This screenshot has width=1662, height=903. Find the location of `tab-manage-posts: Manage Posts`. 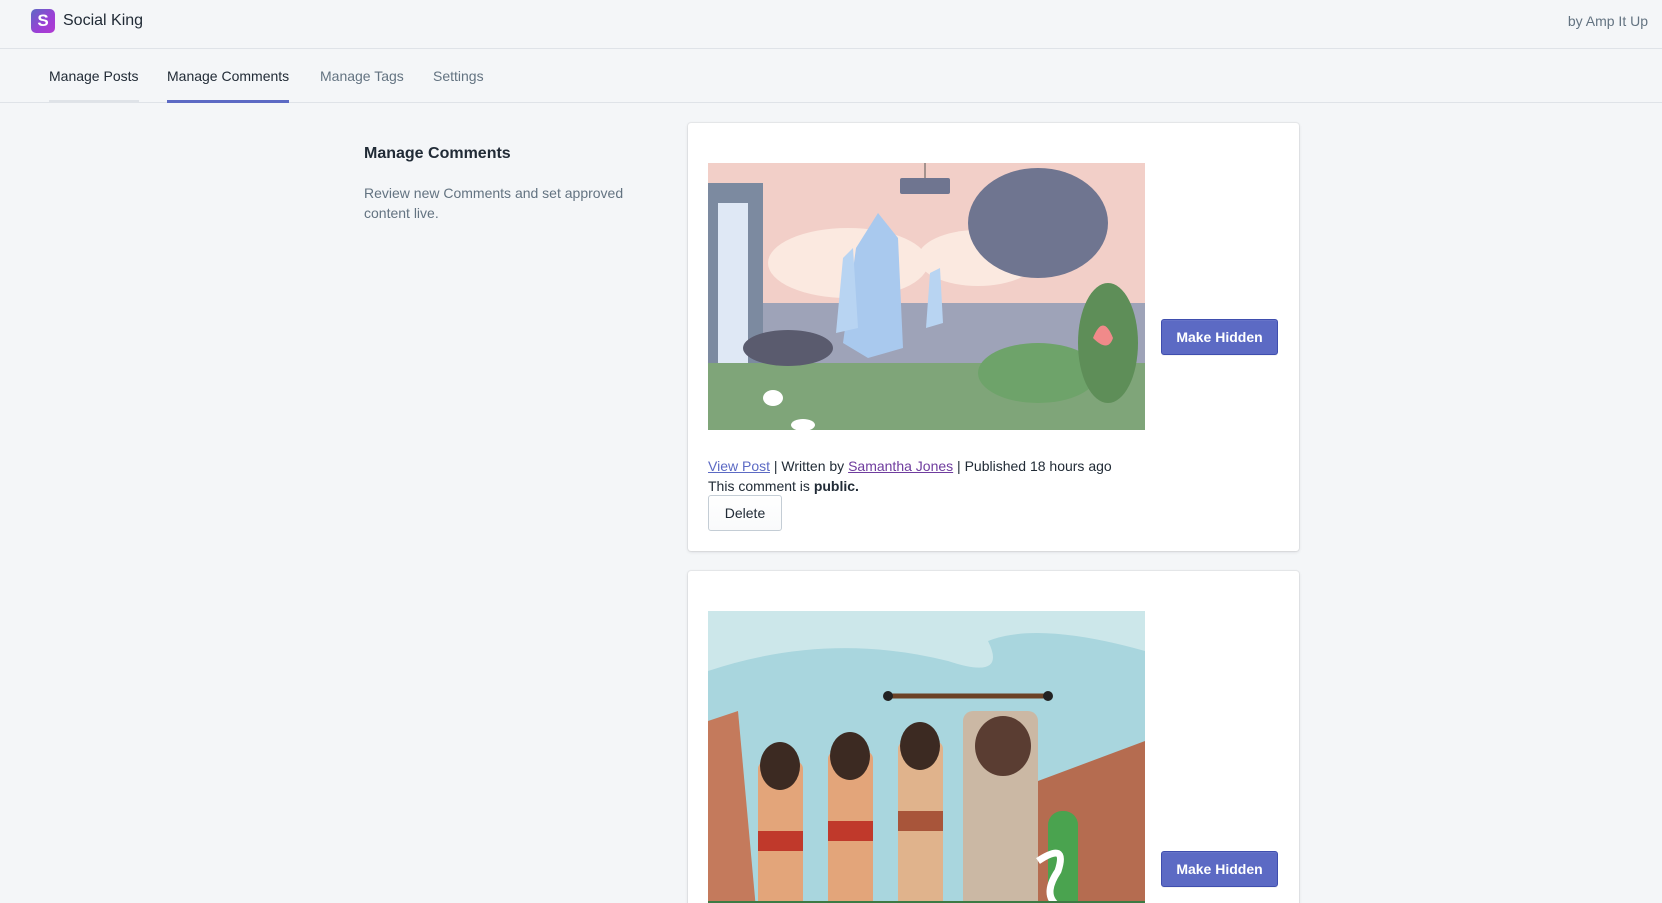

tab-manage-posts: Manage Posts is located at coordinates (94, 76).